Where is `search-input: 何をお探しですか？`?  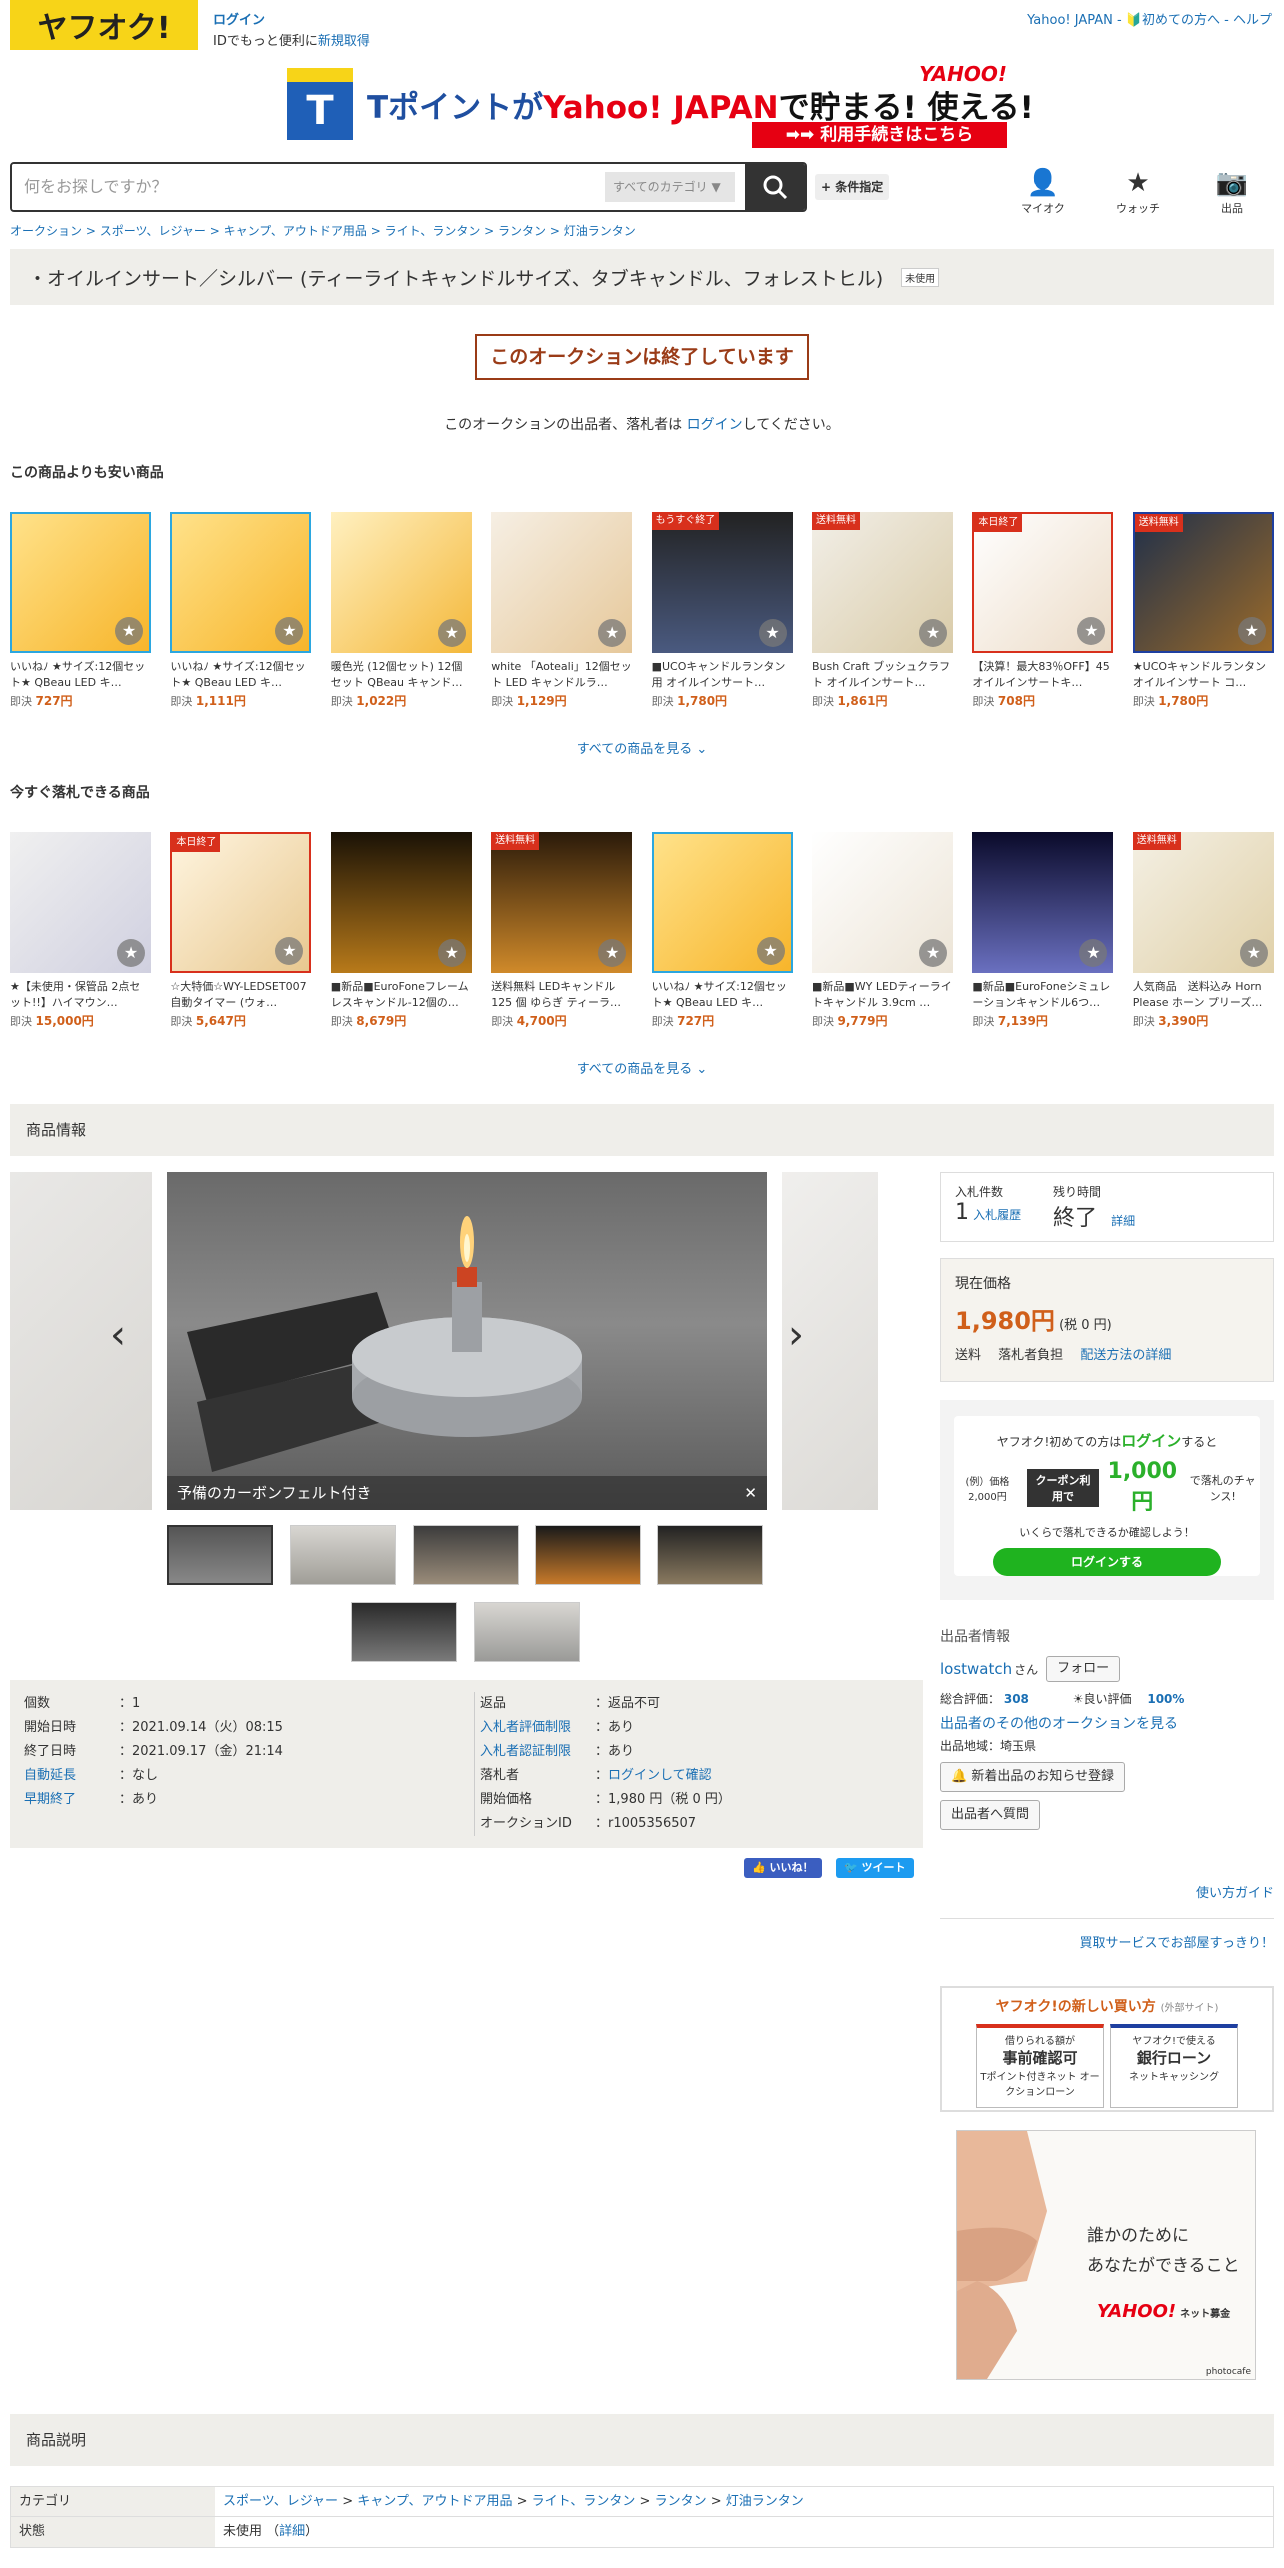 search-input: 何をお探しですか？ is located at coordinates (308, 187).